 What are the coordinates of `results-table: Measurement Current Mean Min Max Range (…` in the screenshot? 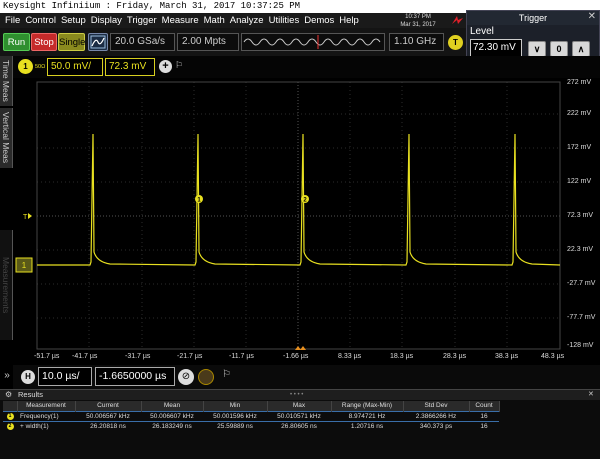 It's located at (251, 416).